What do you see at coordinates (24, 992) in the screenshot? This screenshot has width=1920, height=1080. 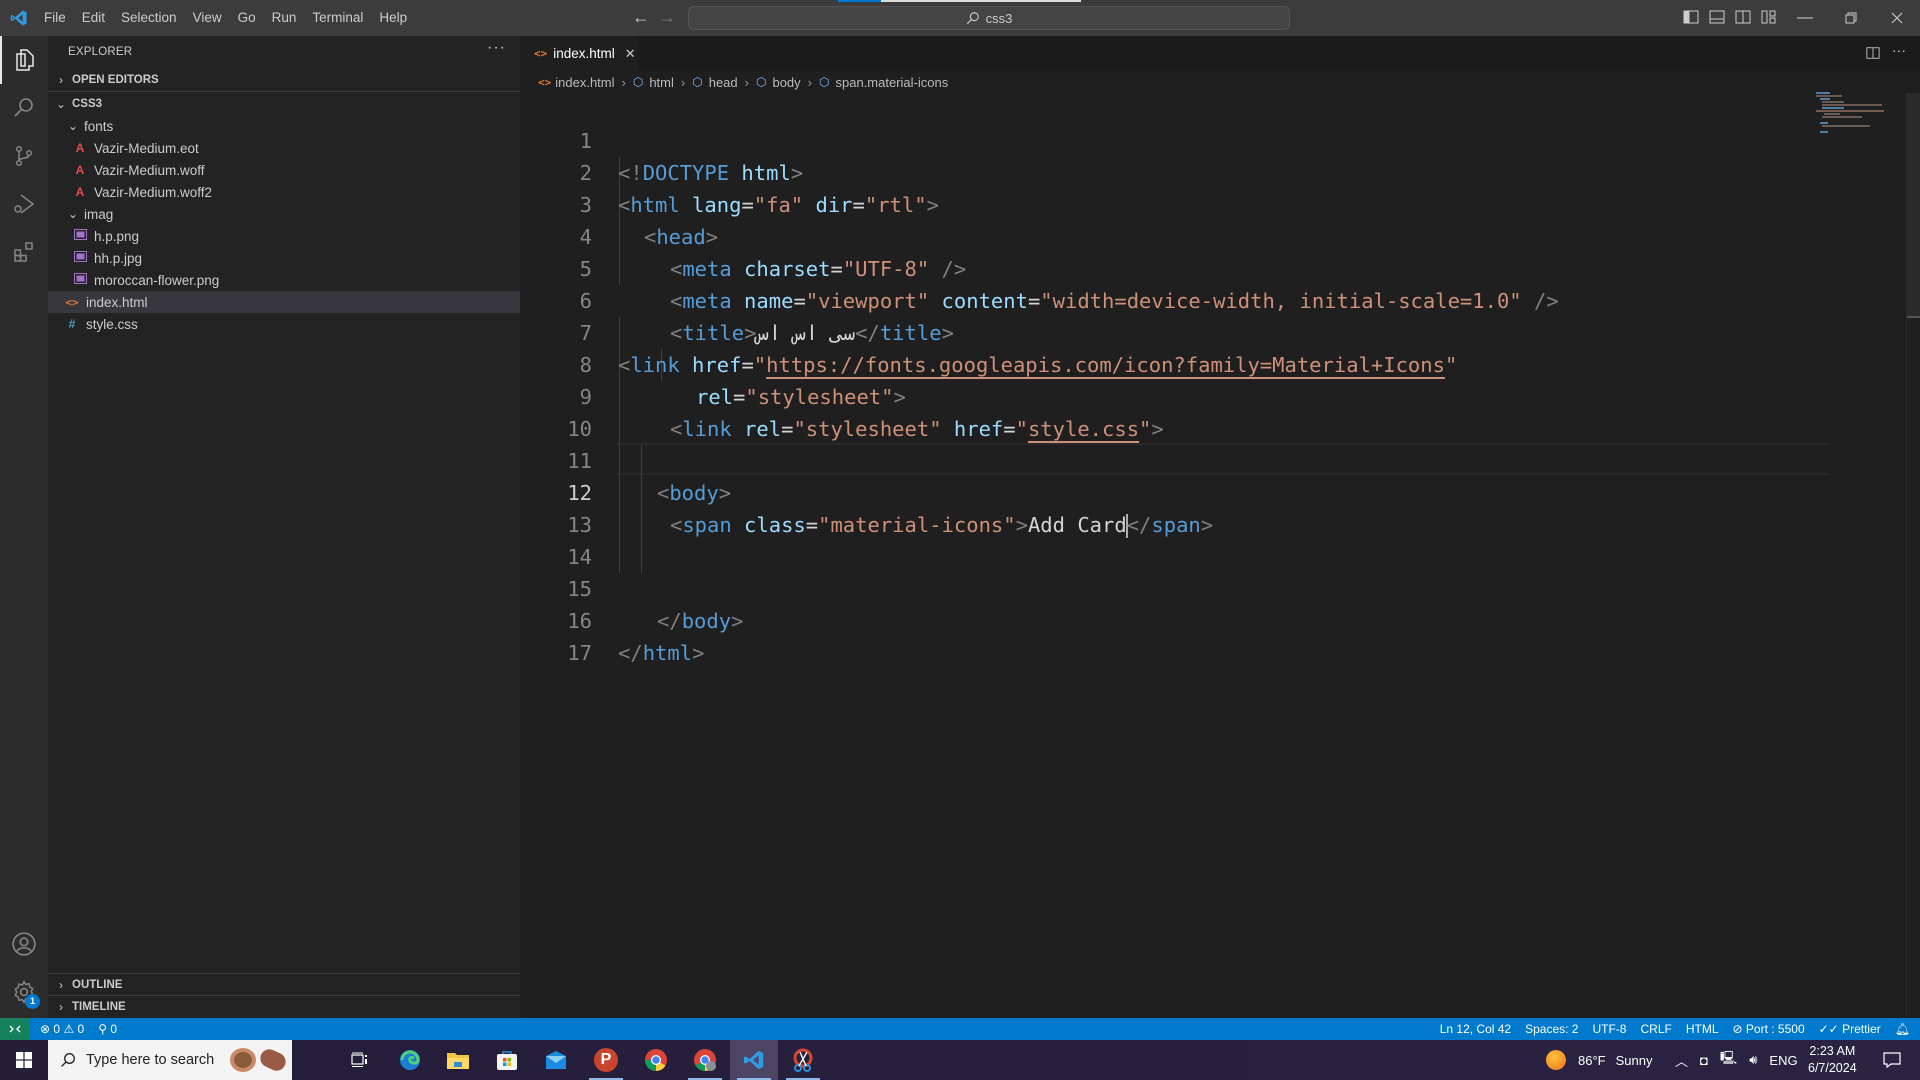 I see `manage-gear-icon: 1` at bounding box center [24, 992].